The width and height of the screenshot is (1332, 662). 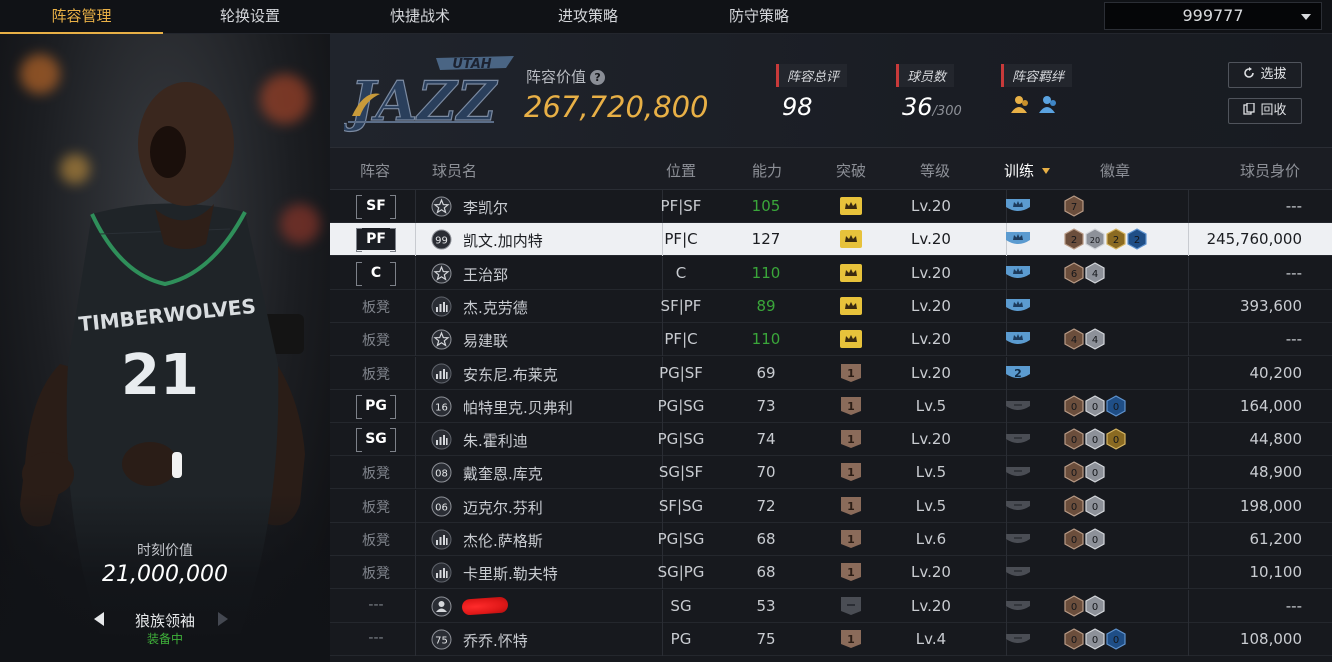 What do you see at coordinates (766, 372) in the screenshot?
I see `player-ability: 69` at bounding box center [766, 372].